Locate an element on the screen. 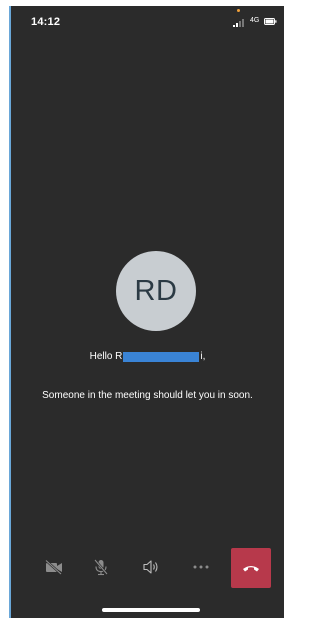 Image resolution: width=320 pixels, height=618 pixels. mic-off-button is located at coordinates (101, 567).